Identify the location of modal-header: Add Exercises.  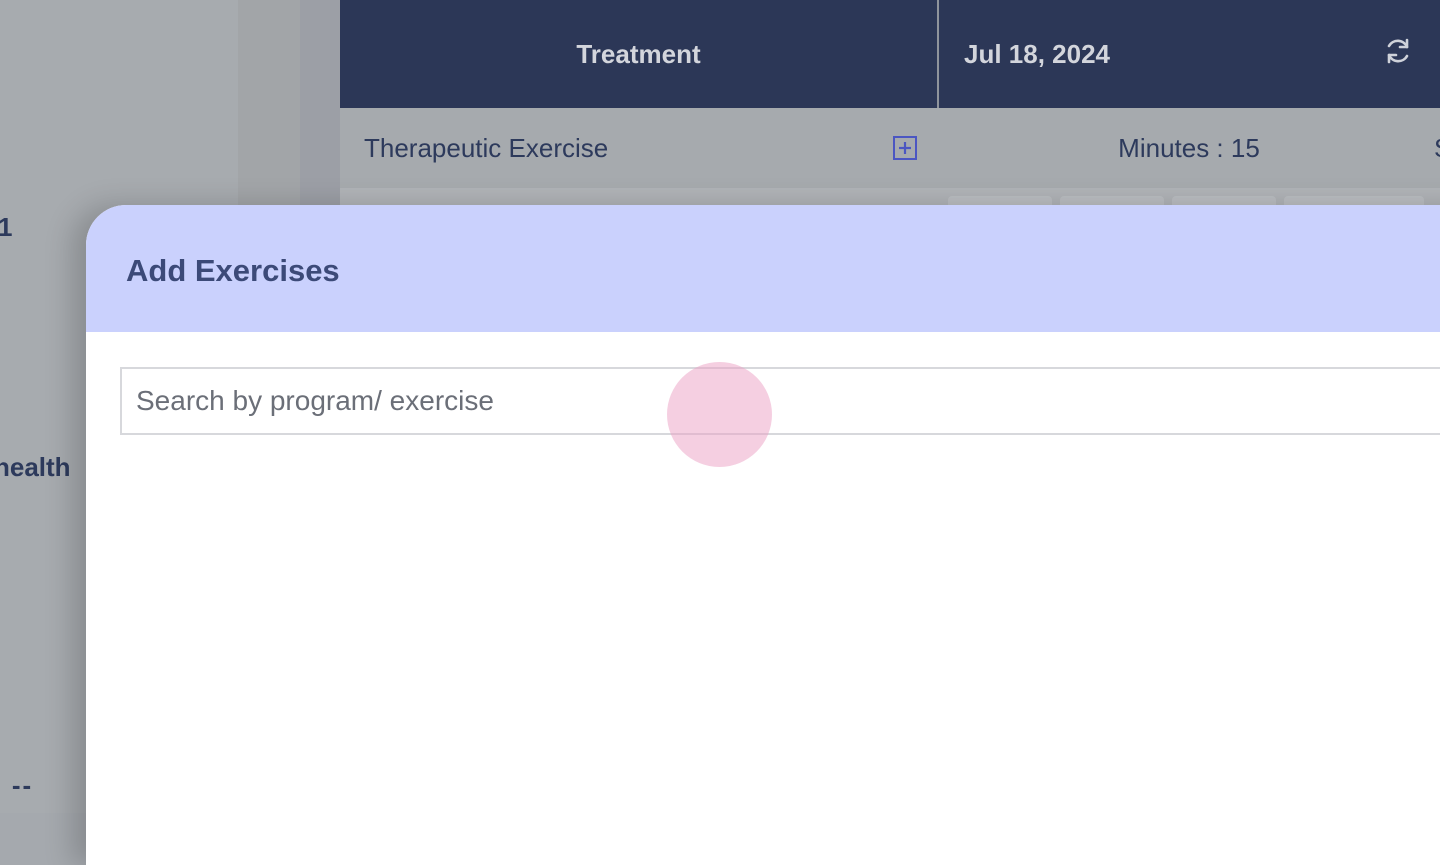
(763, 268).